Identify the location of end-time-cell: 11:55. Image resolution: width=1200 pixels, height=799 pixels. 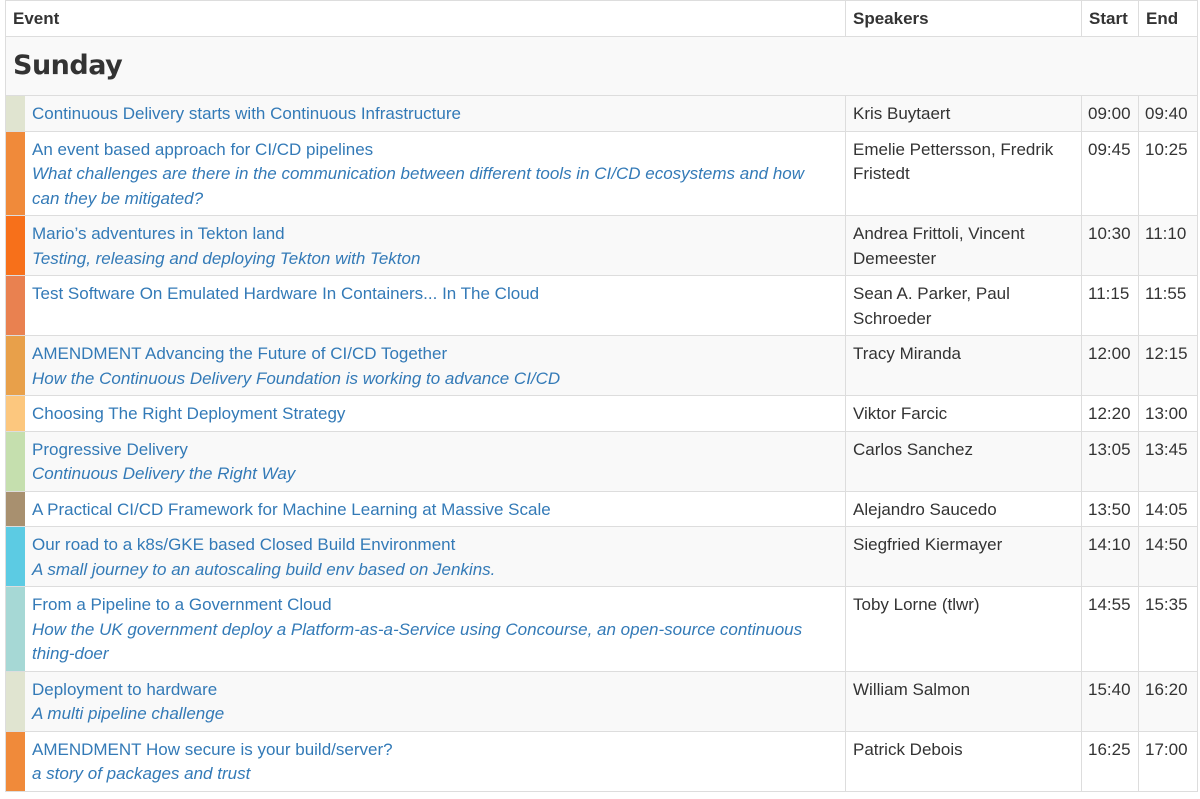
(1168, 305).